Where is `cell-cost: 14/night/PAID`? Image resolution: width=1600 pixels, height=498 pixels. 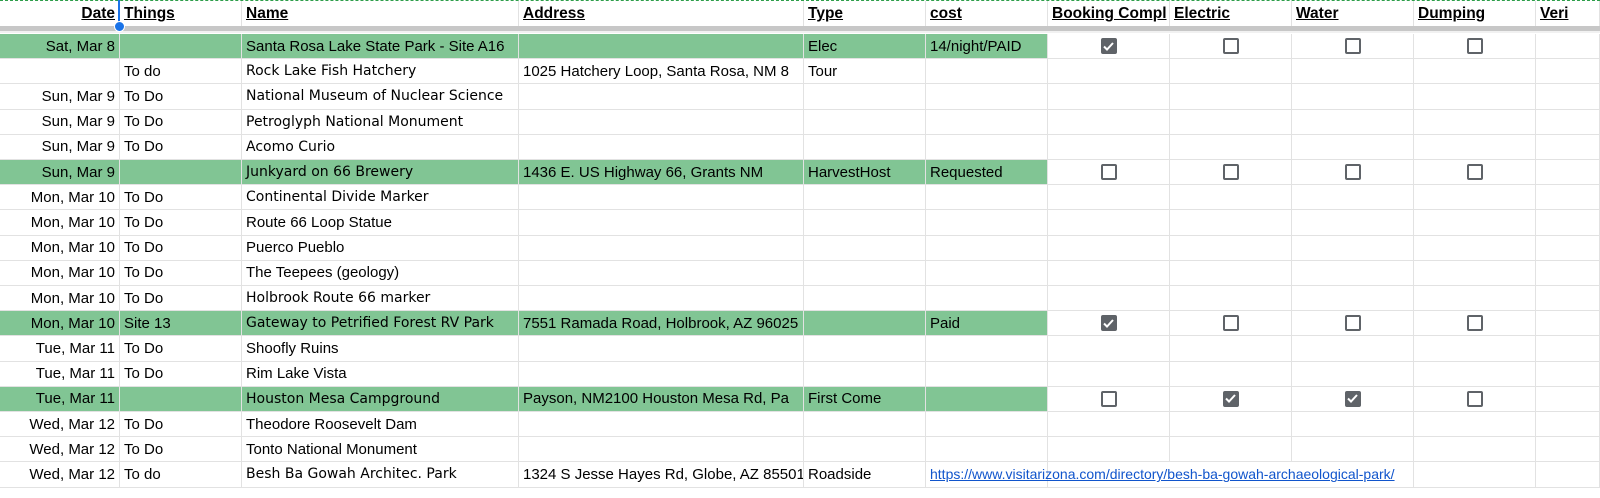 cell-cost: 14/night/PAID is located at coordinates (987, 46).